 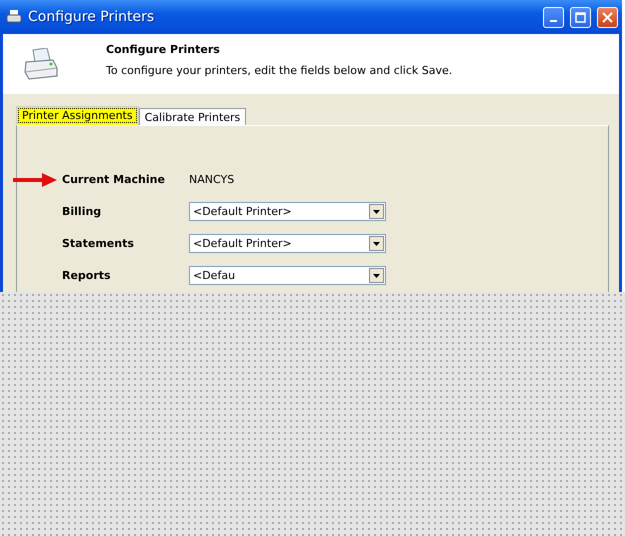 I want to click on close-button, so click(x=607, y=17).